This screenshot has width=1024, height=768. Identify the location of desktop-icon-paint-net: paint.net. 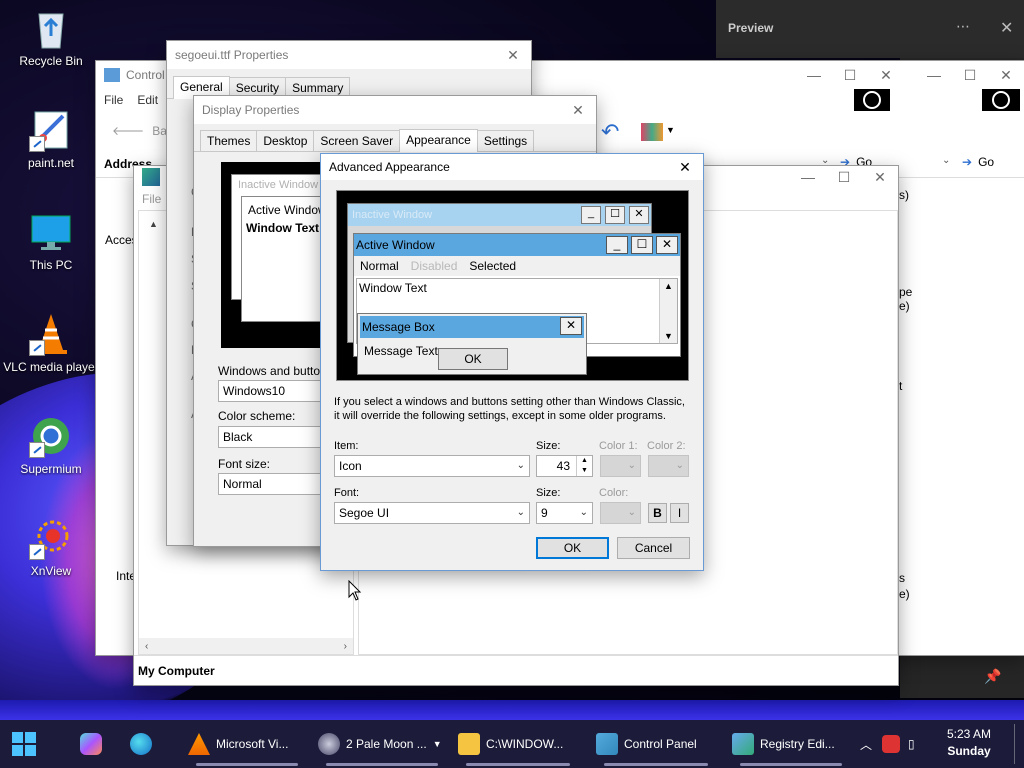
(51, 139).